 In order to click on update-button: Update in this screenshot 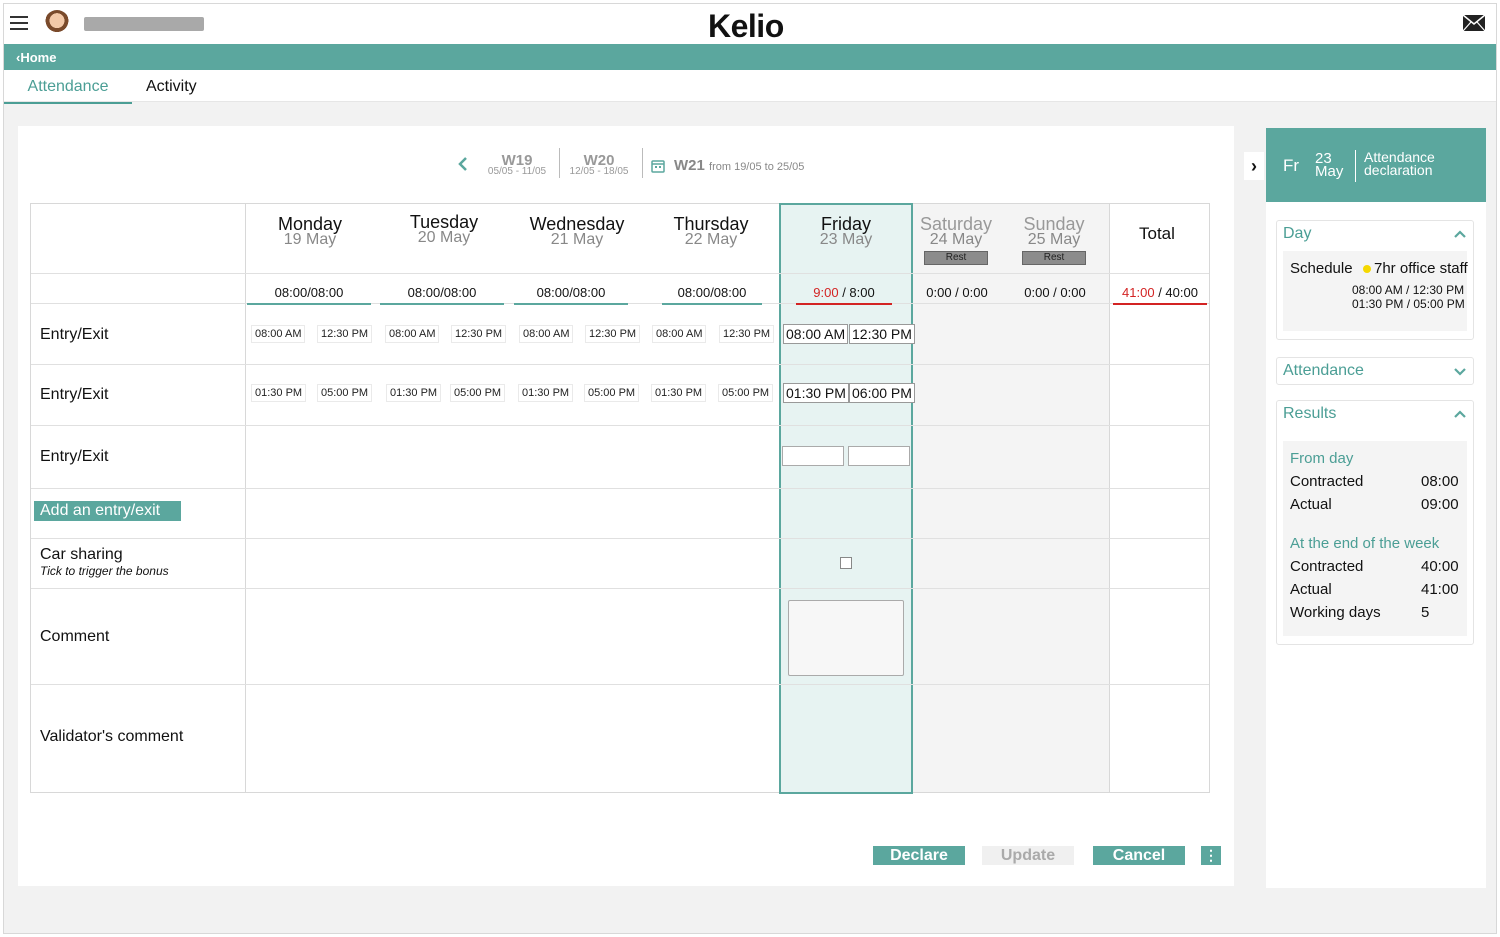, I will do `click(1028, 855)`.